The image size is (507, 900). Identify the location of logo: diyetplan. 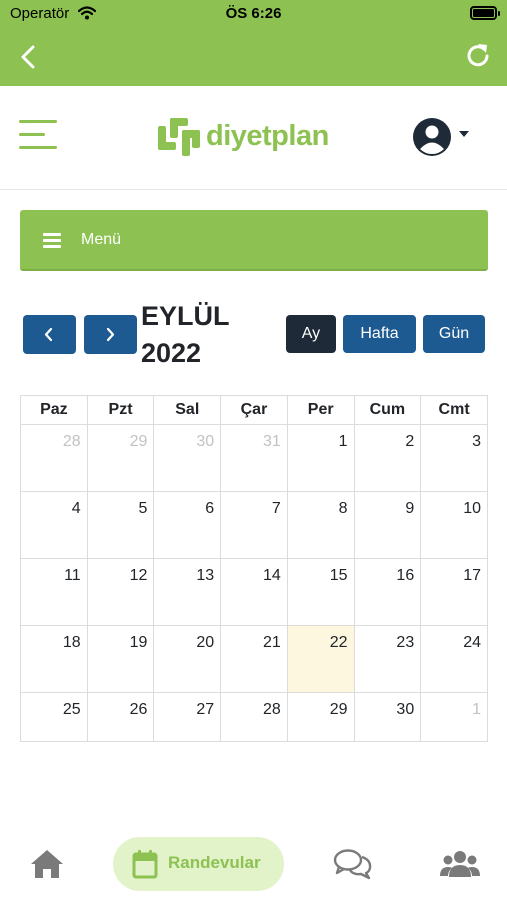
(248, 137).